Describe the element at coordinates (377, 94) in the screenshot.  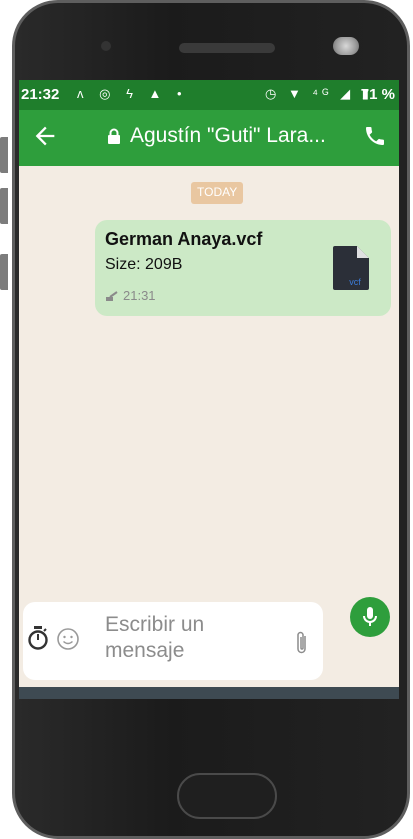
I see `battery-percentage: 71 %` at that location.